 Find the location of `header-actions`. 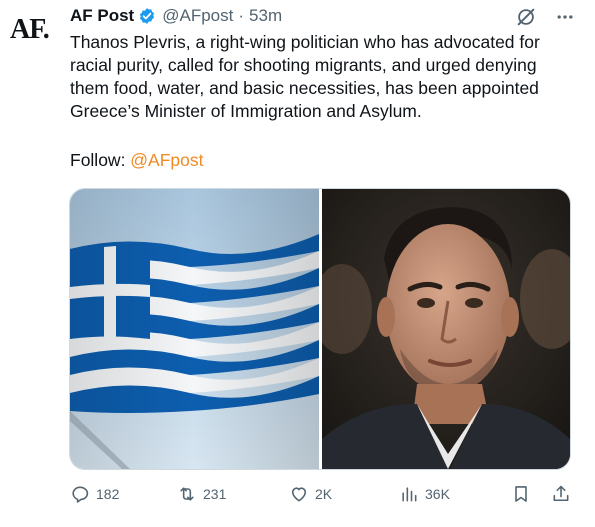

header-actions is located at coordinates (545, 17).